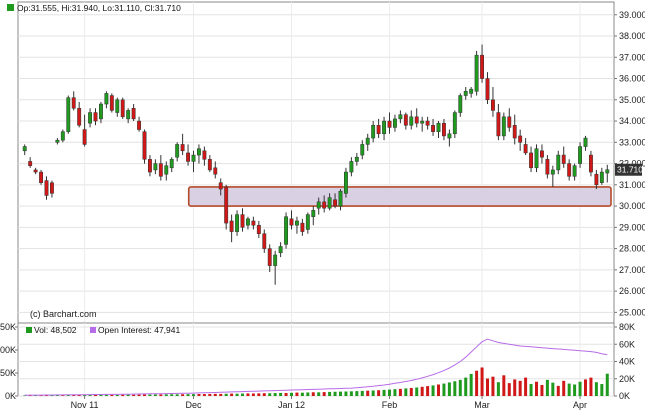  What do you see at coordinates (390, 405) in the screenshot?
I see `x-tick-label: Feb` at bounding box center [390, 405].